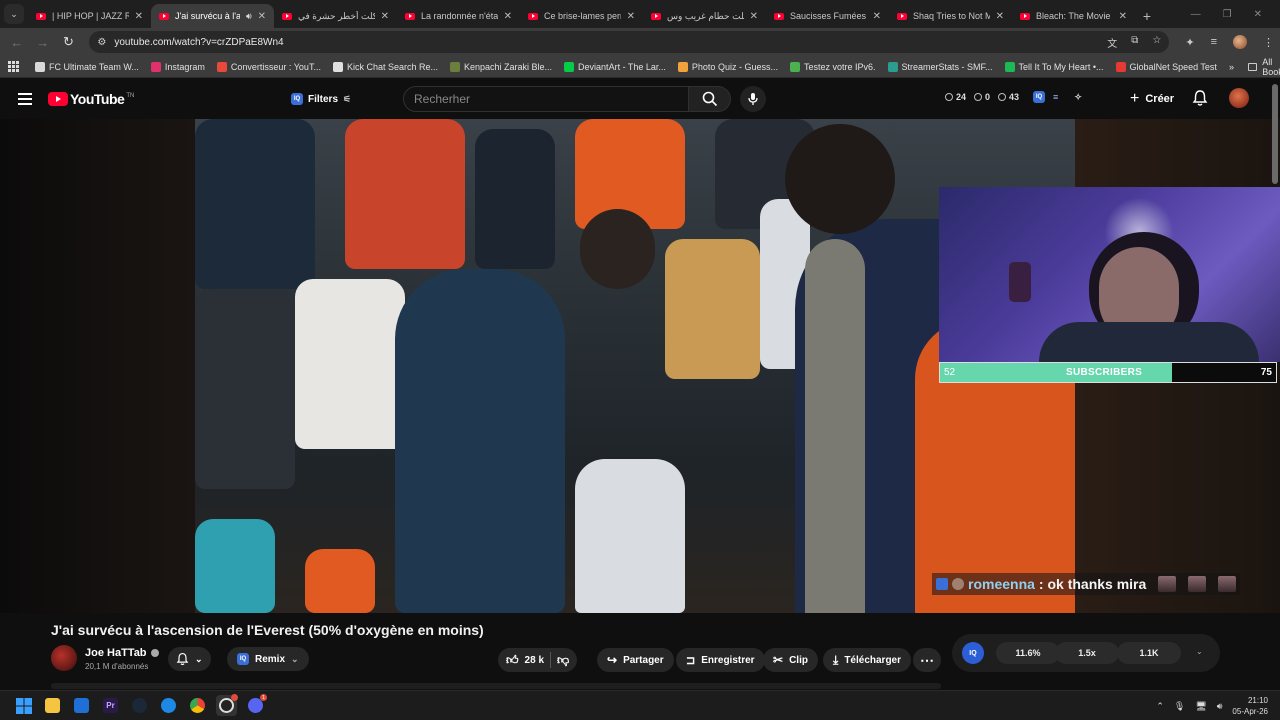 Image resolution: width=1280 pixels, height=720 pixels. I want to click on filters-button: IQ Filters ⚟, so click(321, 99).